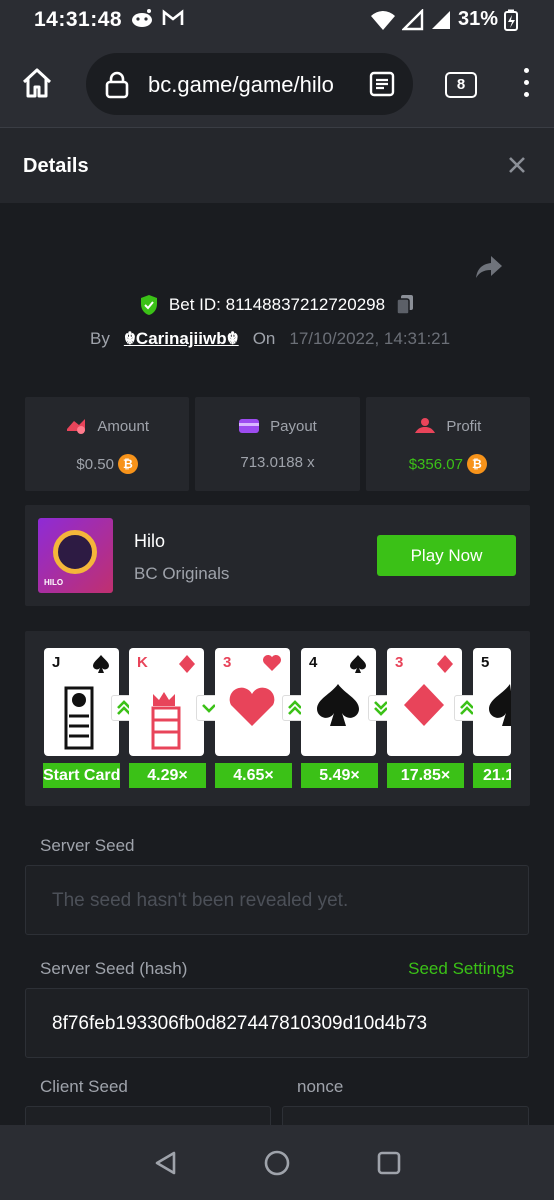 The height and width of the screenshot is (1200, 554). What do you see at coordinates (166, 1163) in the screenshot?
I see `back-icon` at bounding box center [166, 1163].